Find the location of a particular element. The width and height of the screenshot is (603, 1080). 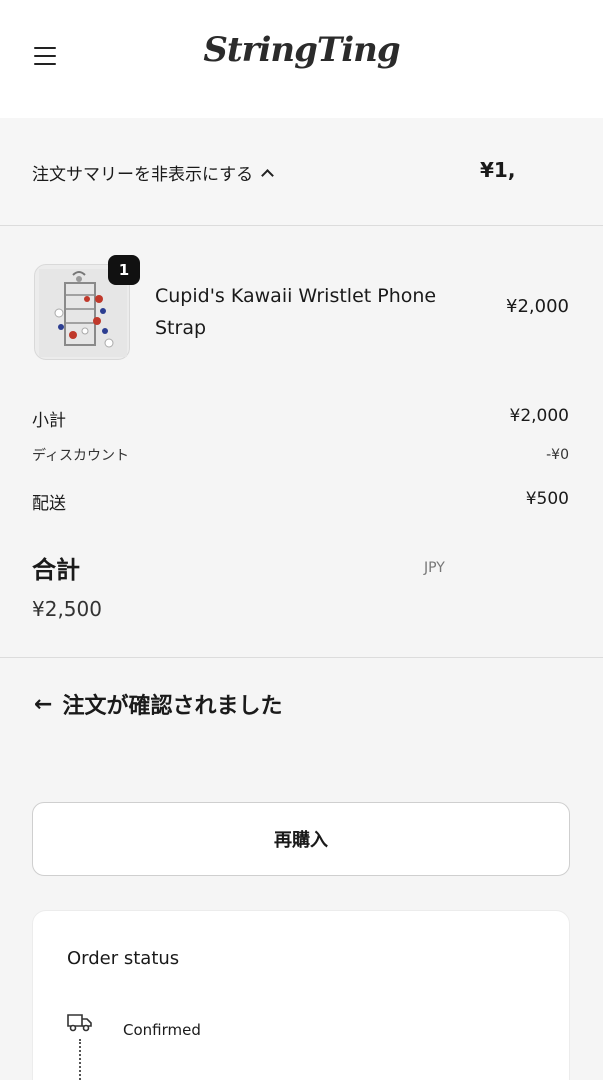

brand-logo: StringTing is located at coordinates (301, 50).